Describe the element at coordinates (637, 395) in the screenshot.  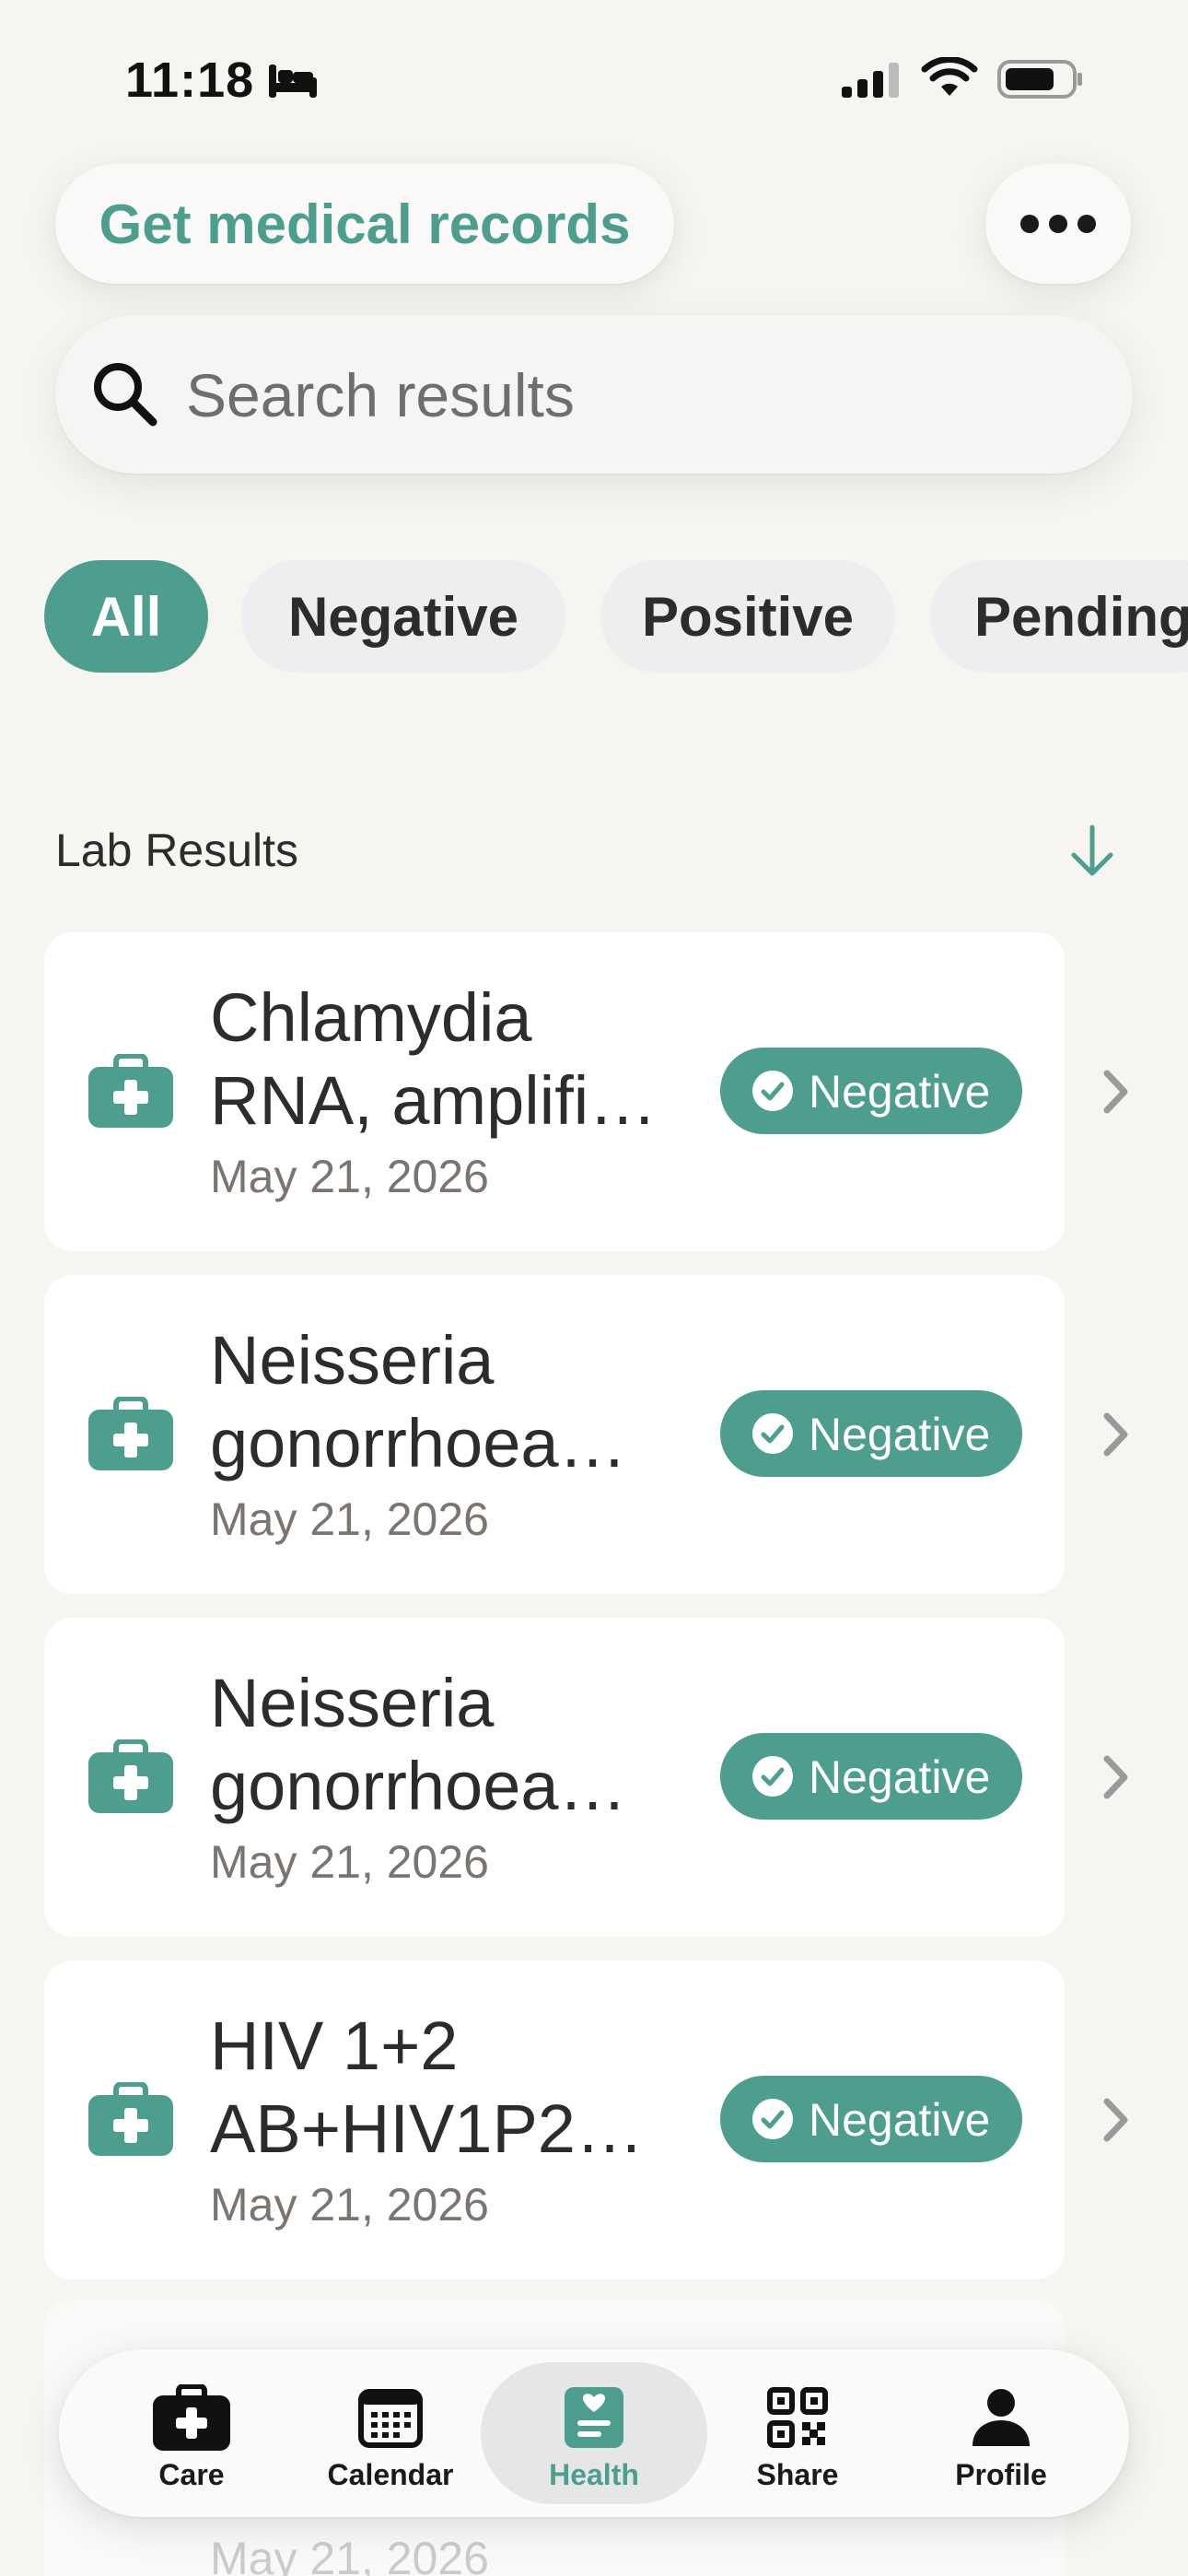
I see `search-input` at that location.